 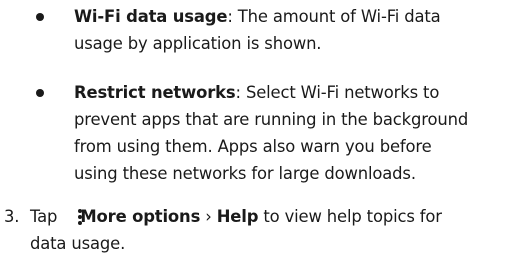 I want to click on term-restrict-networks: Restrict networks, so click(x=155, y=92).